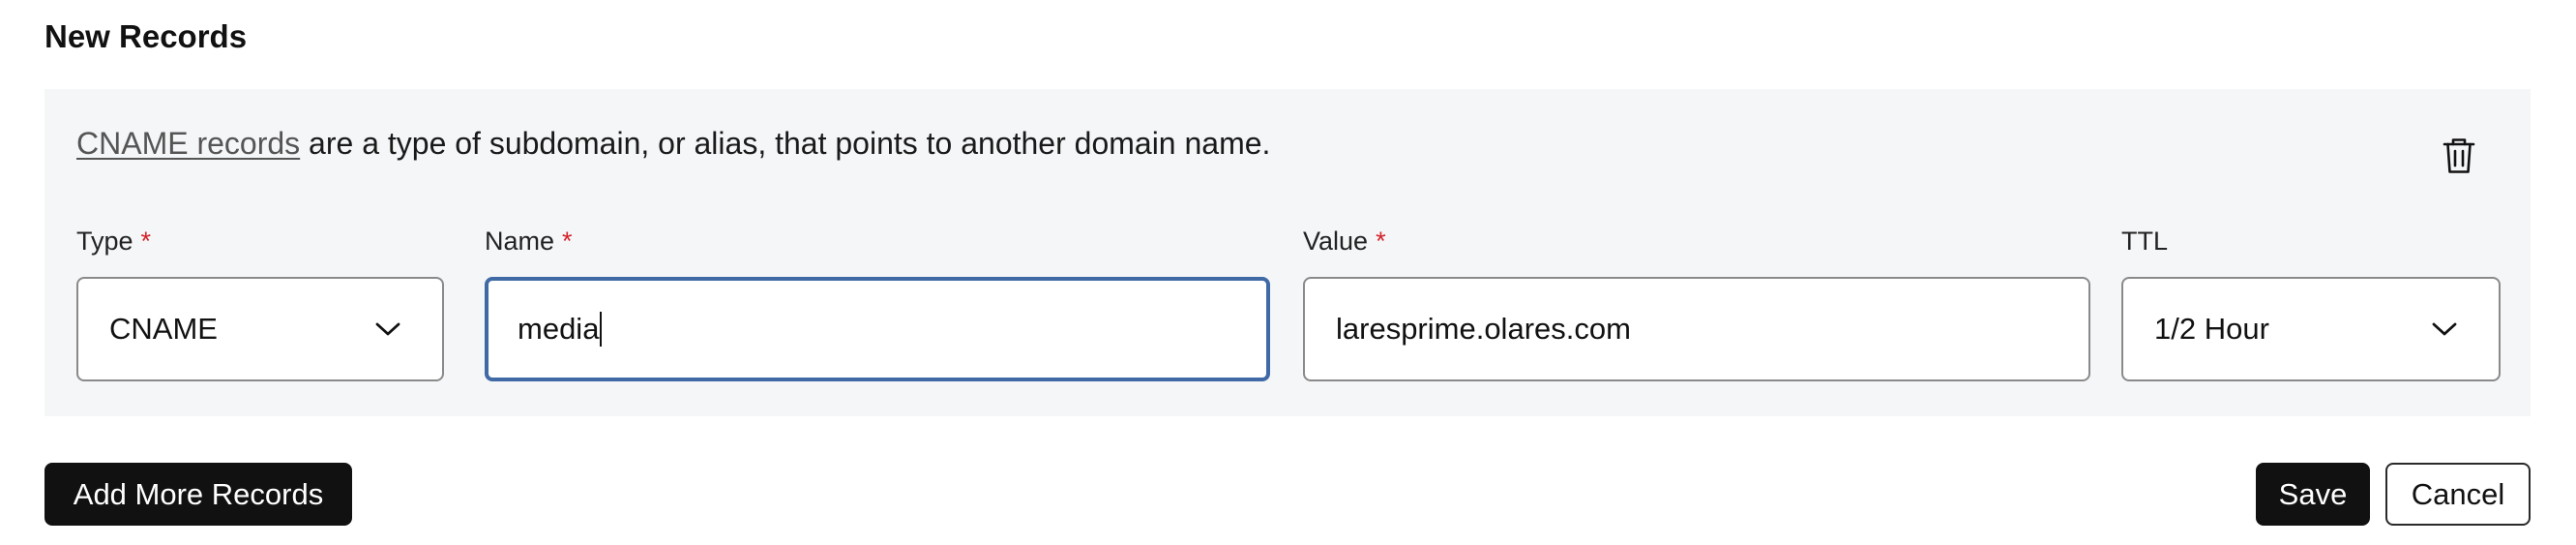 This screenshot has width=2576, height=545. Describe the element at coordinates (146, 241) in the screenshot. I see `type-required-mark: *` at that location.